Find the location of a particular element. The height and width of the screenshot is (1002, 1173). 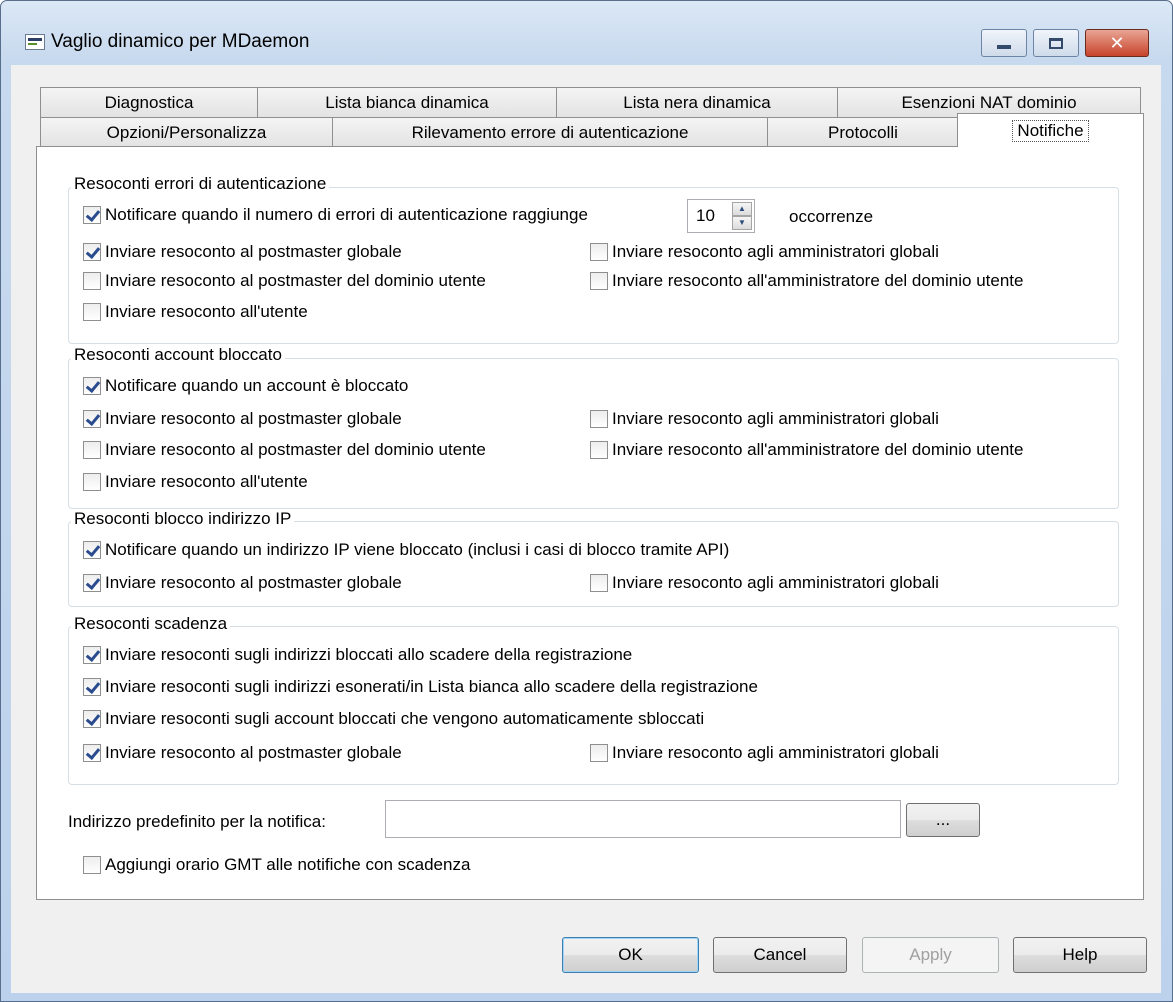

occurrences-label: occorrenze is located at coordinates (831, 216).